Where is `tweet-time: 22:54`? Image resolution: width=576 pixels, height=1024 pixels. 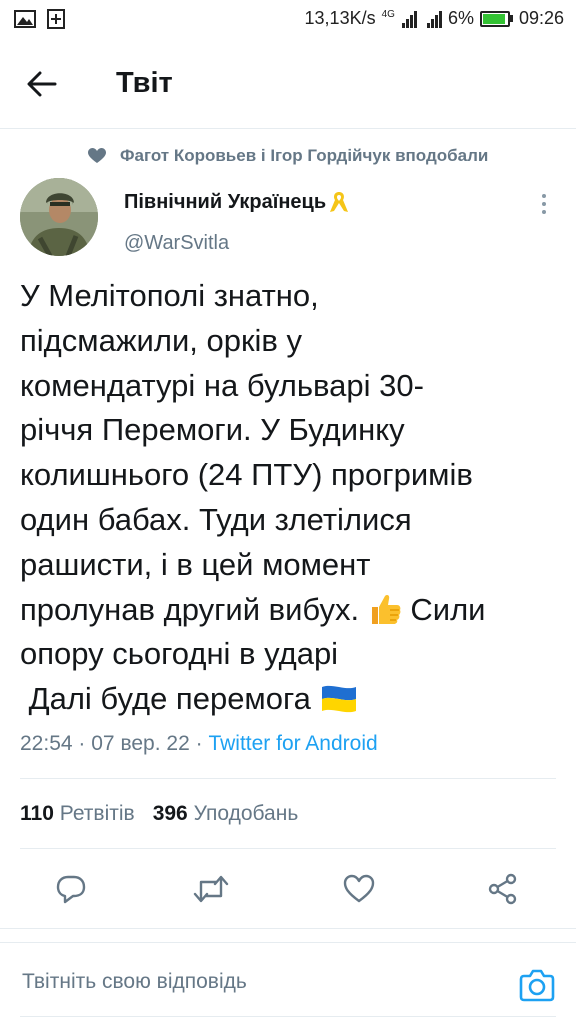
tweet-time: 22:54 is located at coordinates (46, 743).